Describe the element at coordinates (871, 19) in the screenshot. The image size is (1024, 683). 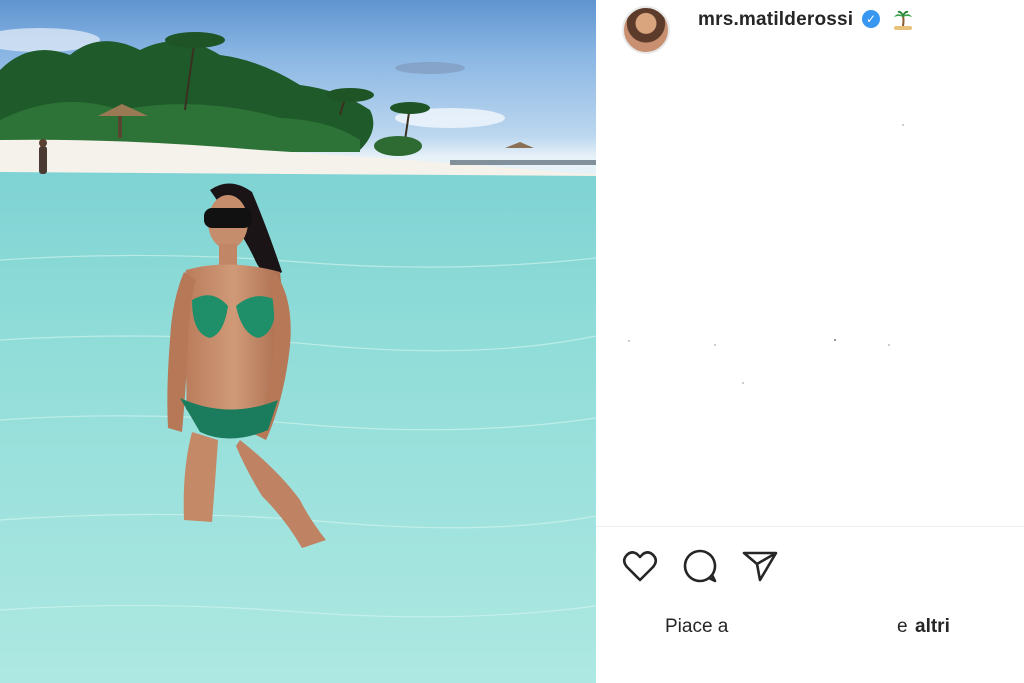
I see `verified-badge-icon: ✓` at that location.